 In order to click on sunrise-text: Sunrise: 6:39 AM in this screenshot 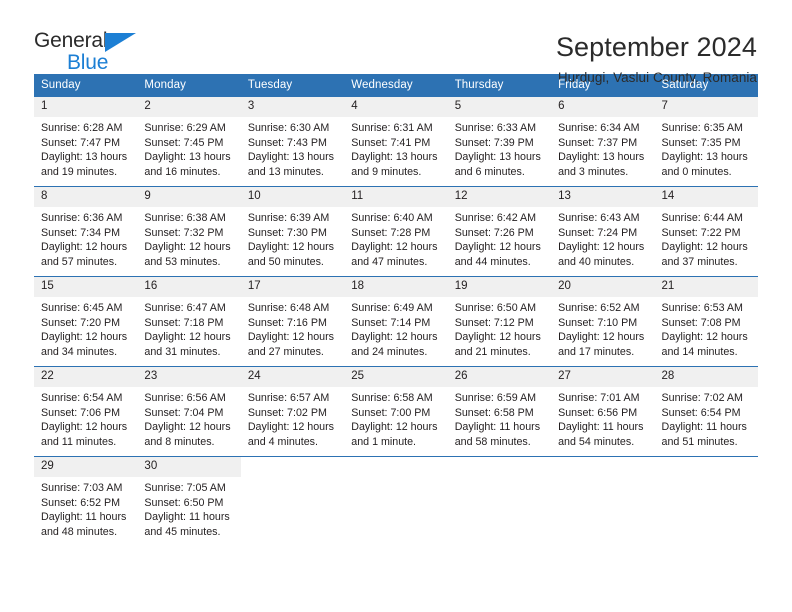, I will do `click(288, 217)`.